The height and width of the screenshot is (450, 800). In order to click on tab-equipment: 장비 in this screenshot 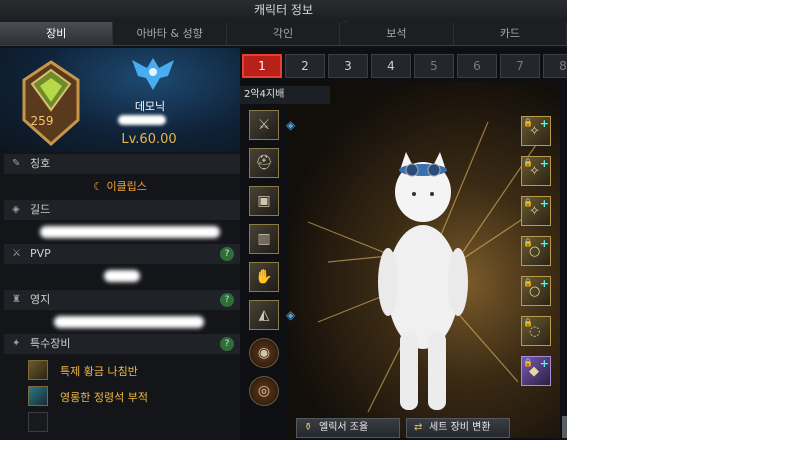, I will do `click(57, 33)`.